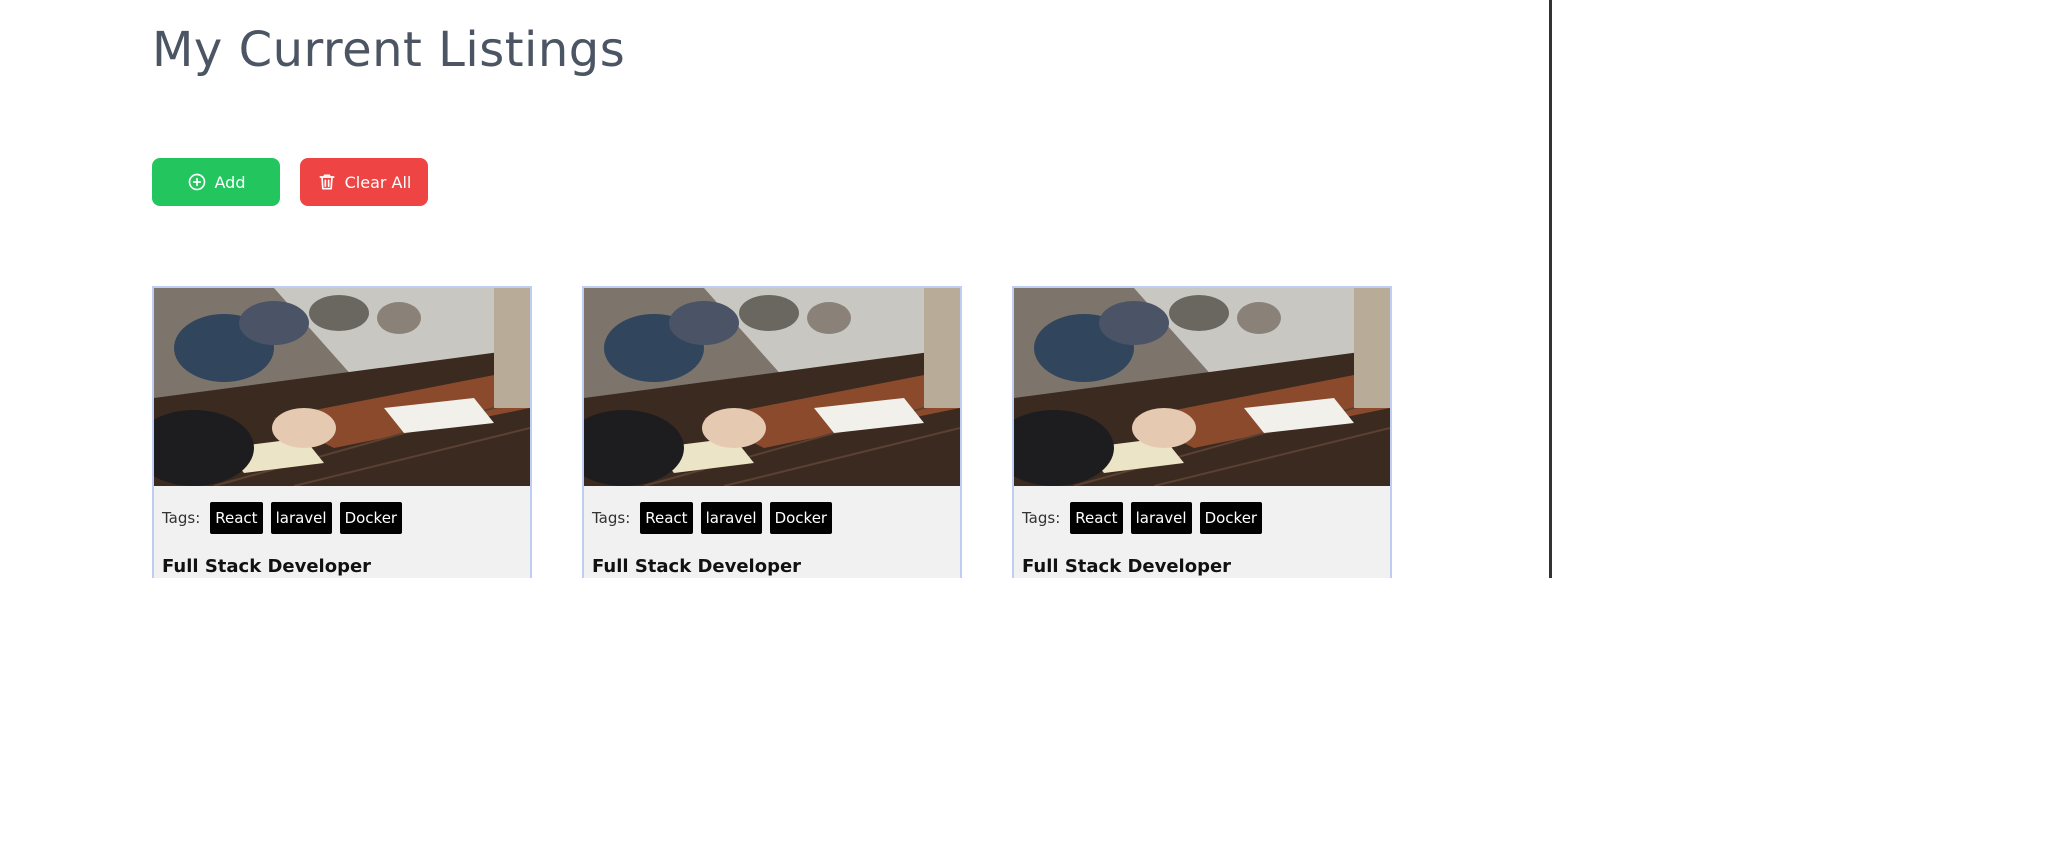  What do you see at coordinates (389, 50) in the screenshot?
I see `page-title: My Current Listings` at bounding box center [389, 50].